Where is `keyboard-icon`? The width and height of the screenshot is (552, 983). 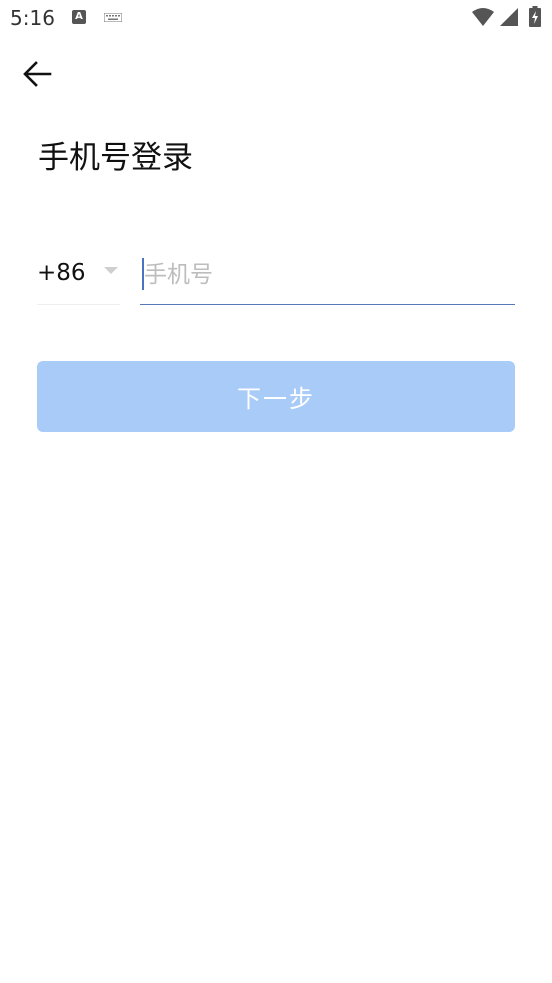 keyboard-icon is located at coordinates (113, 17).